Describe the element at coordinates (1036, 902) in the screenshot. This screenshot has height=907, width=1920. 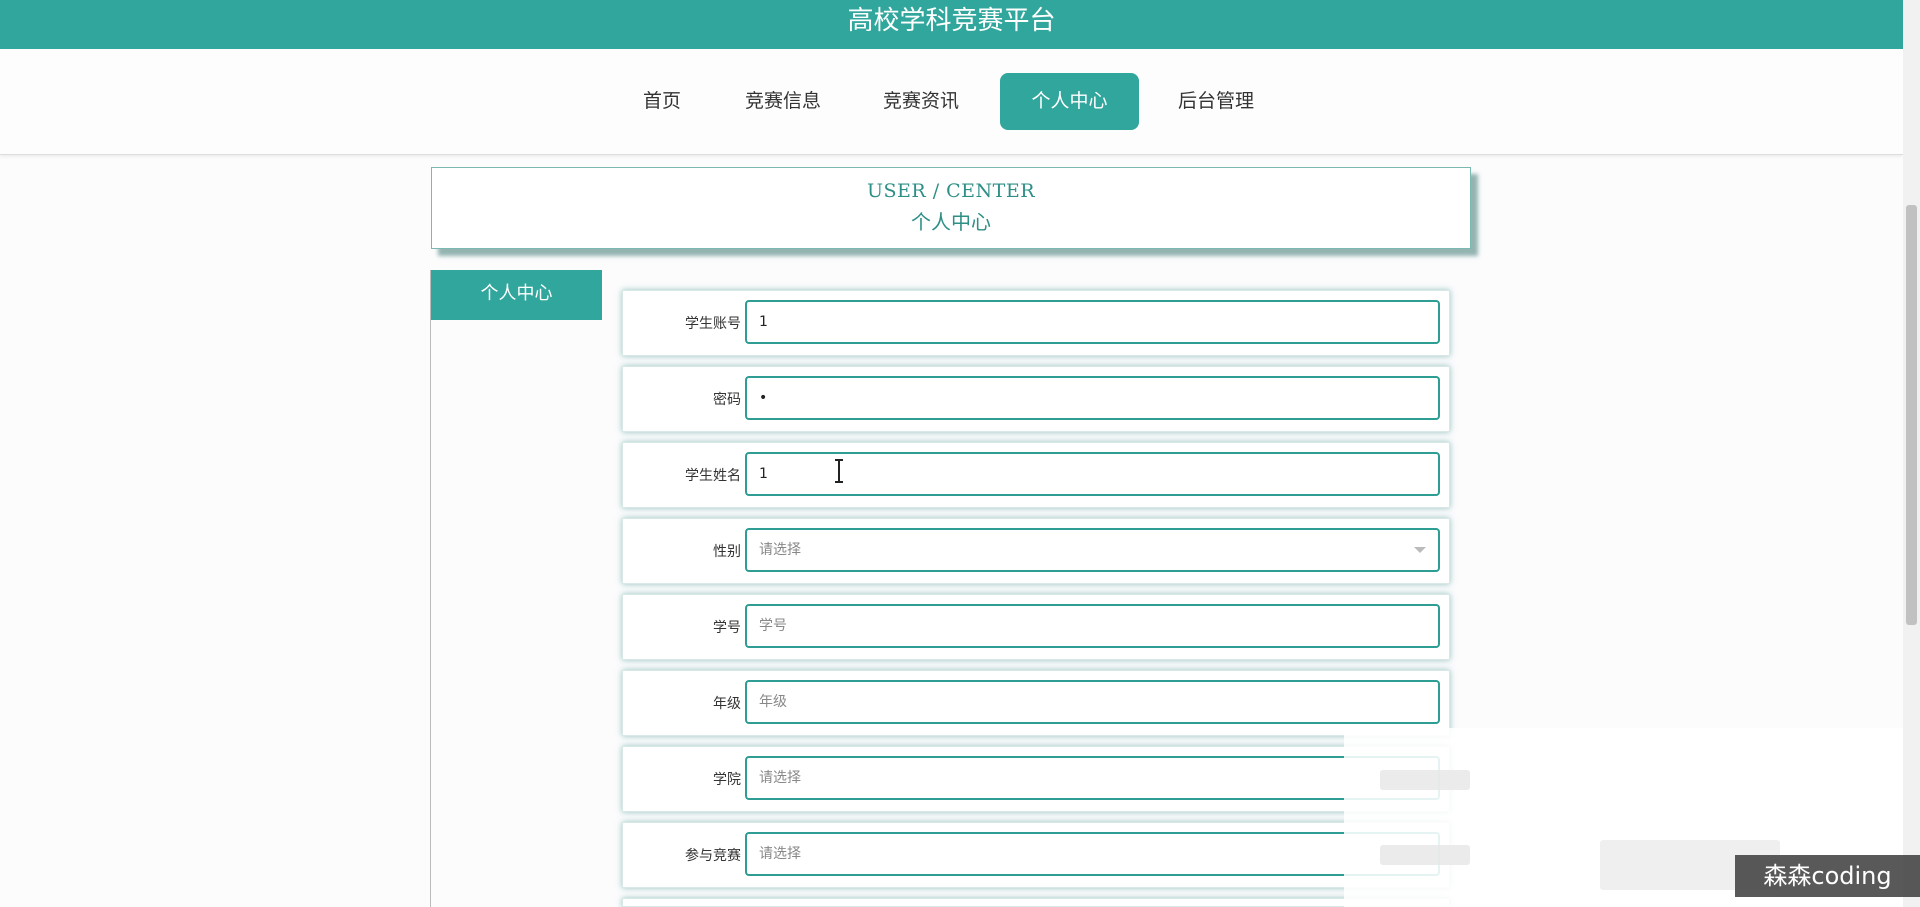
I see `form-row-next` at that location.